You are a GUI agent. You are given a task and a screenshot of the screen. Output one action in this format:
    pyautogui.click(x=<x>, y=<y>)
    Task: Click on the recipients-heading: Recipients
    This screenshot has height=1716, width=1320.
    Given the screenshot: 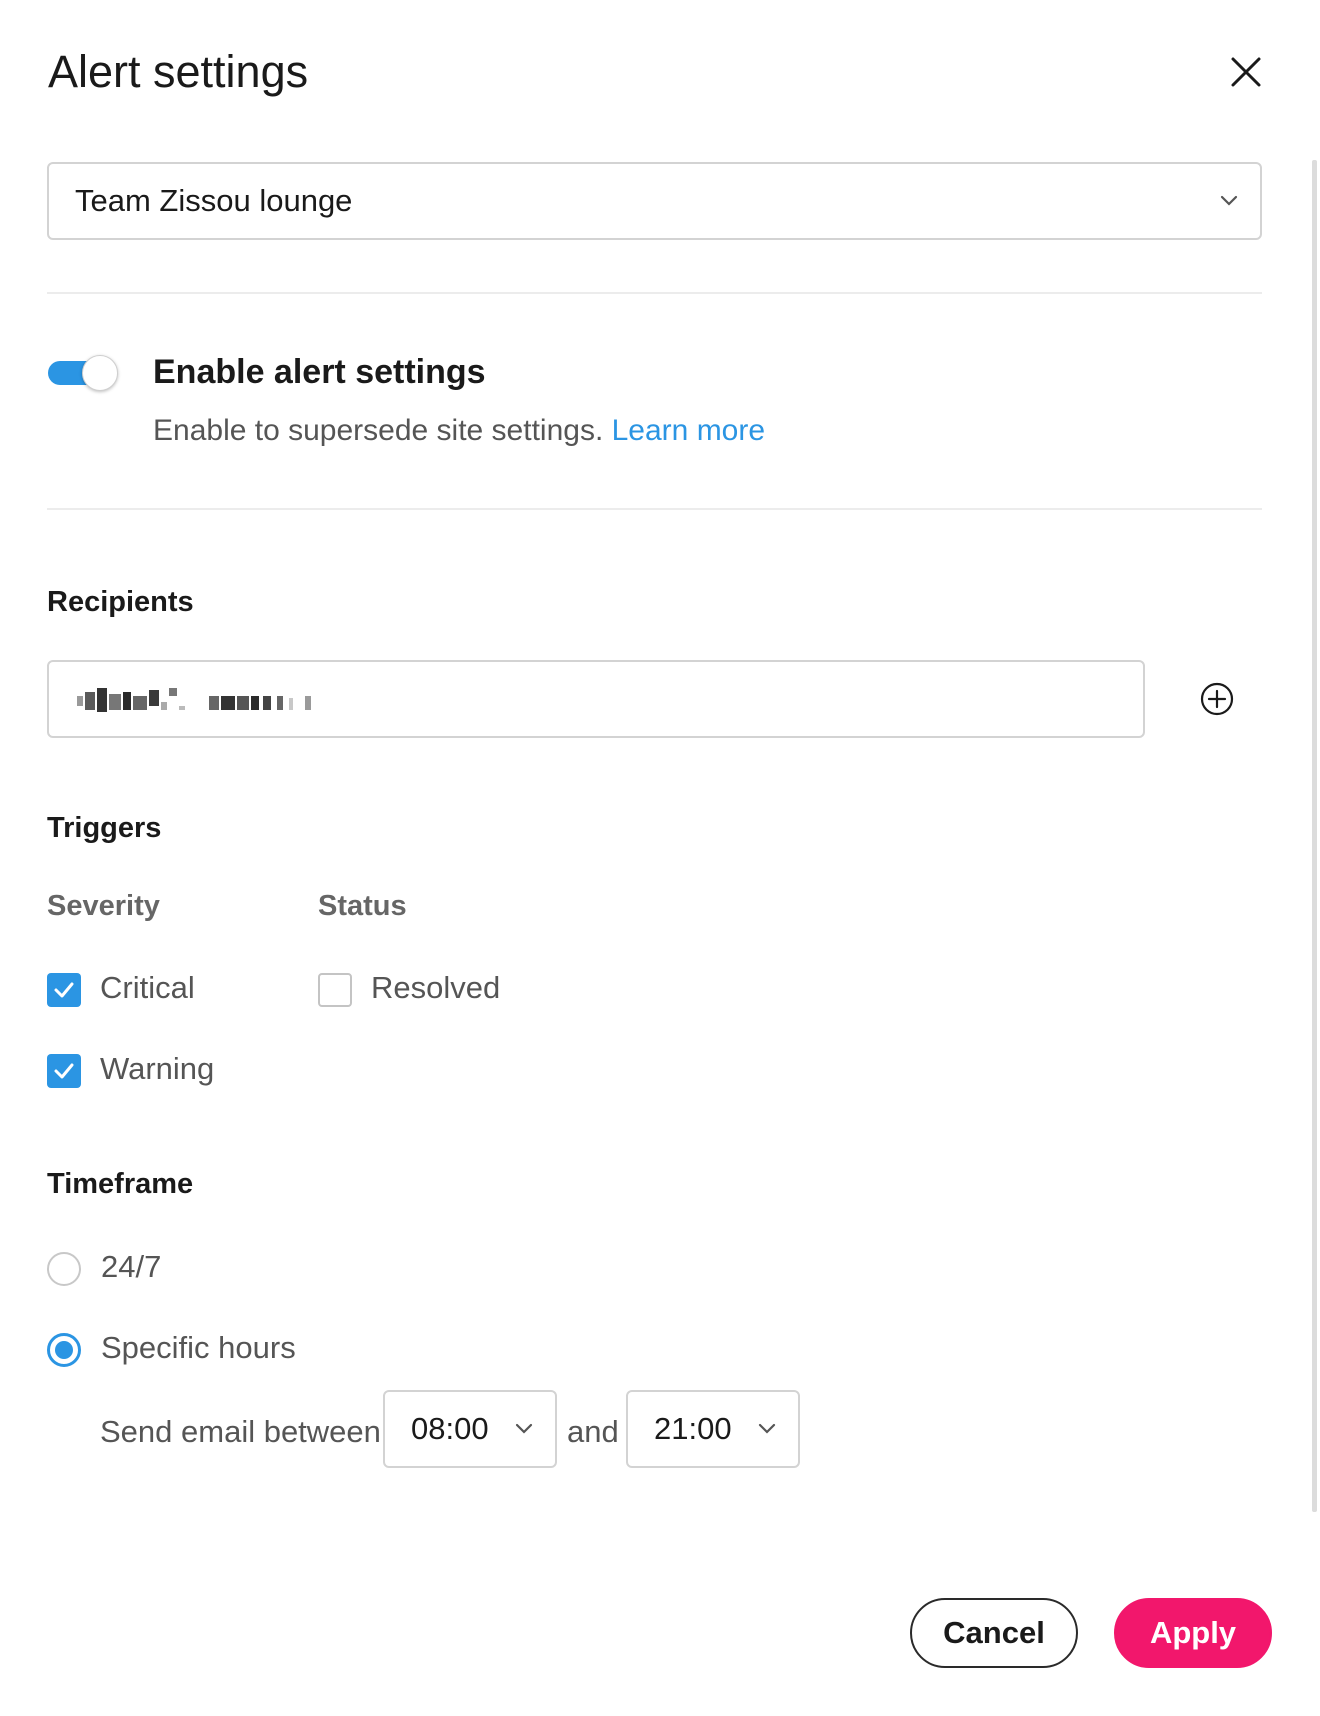 What is the action you would take?
    pyautogui.click(x=120, y=602)
    